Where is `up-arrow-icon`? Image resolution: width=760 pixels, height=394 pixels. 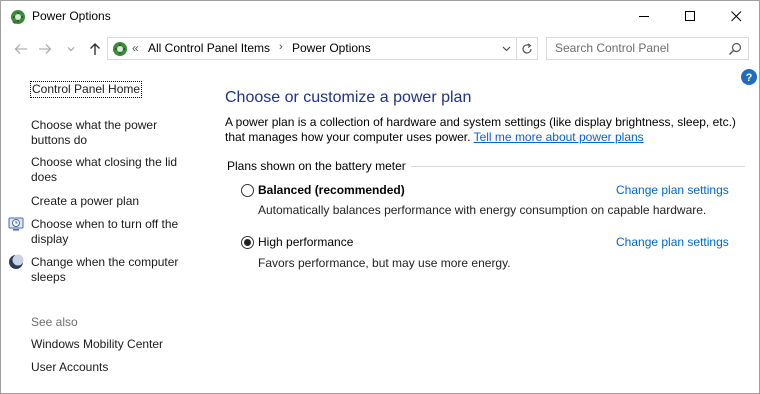
up-arrow-icon is located at coordinates (95, 49).